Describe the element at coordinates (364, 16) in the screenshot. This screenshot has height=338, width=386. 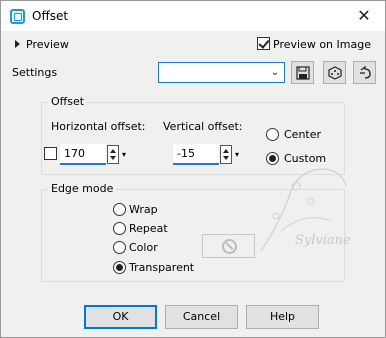
I see `close-button: ✕` at that location.